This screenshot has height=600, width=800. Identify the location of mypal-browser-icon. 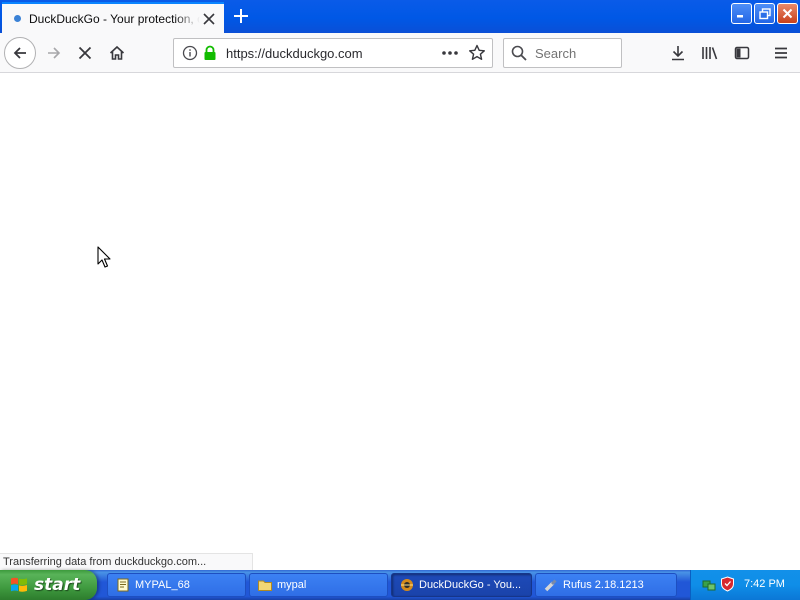
(407, 585).